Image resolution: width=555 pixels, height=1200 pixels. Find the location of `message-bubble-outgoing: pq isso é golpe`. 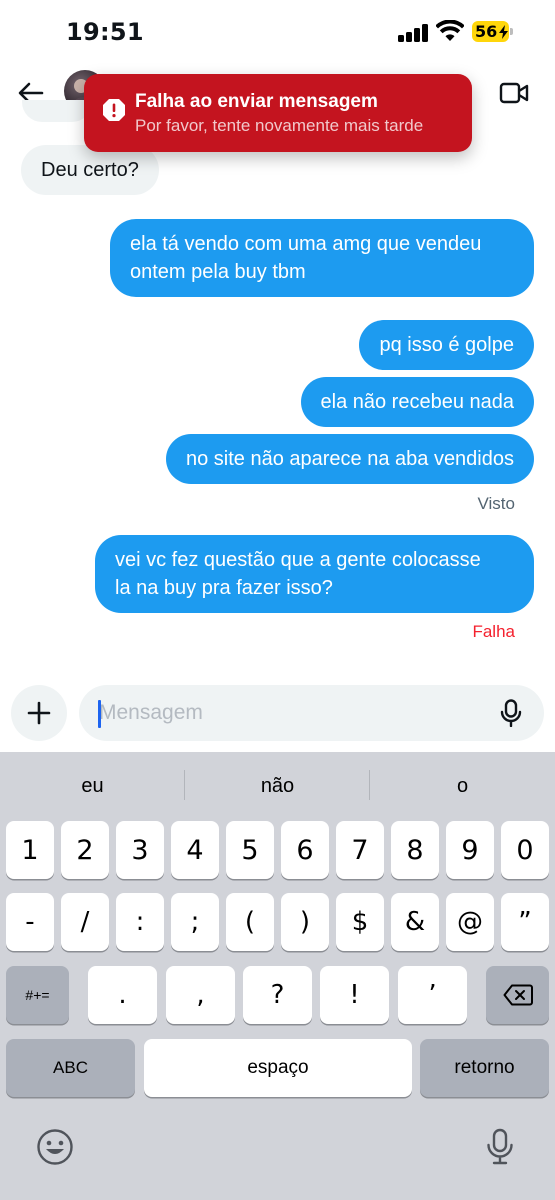

message-bubble-outgoing: pq isso é golpe is located at coordinates (446, 345).